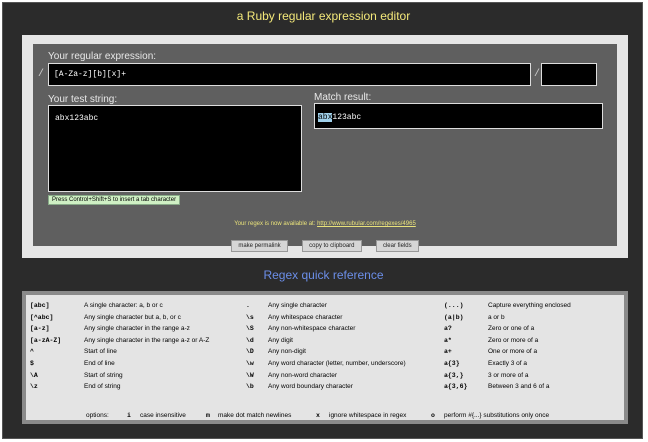  I want to click on reference-code: \W, so click(250, 375).